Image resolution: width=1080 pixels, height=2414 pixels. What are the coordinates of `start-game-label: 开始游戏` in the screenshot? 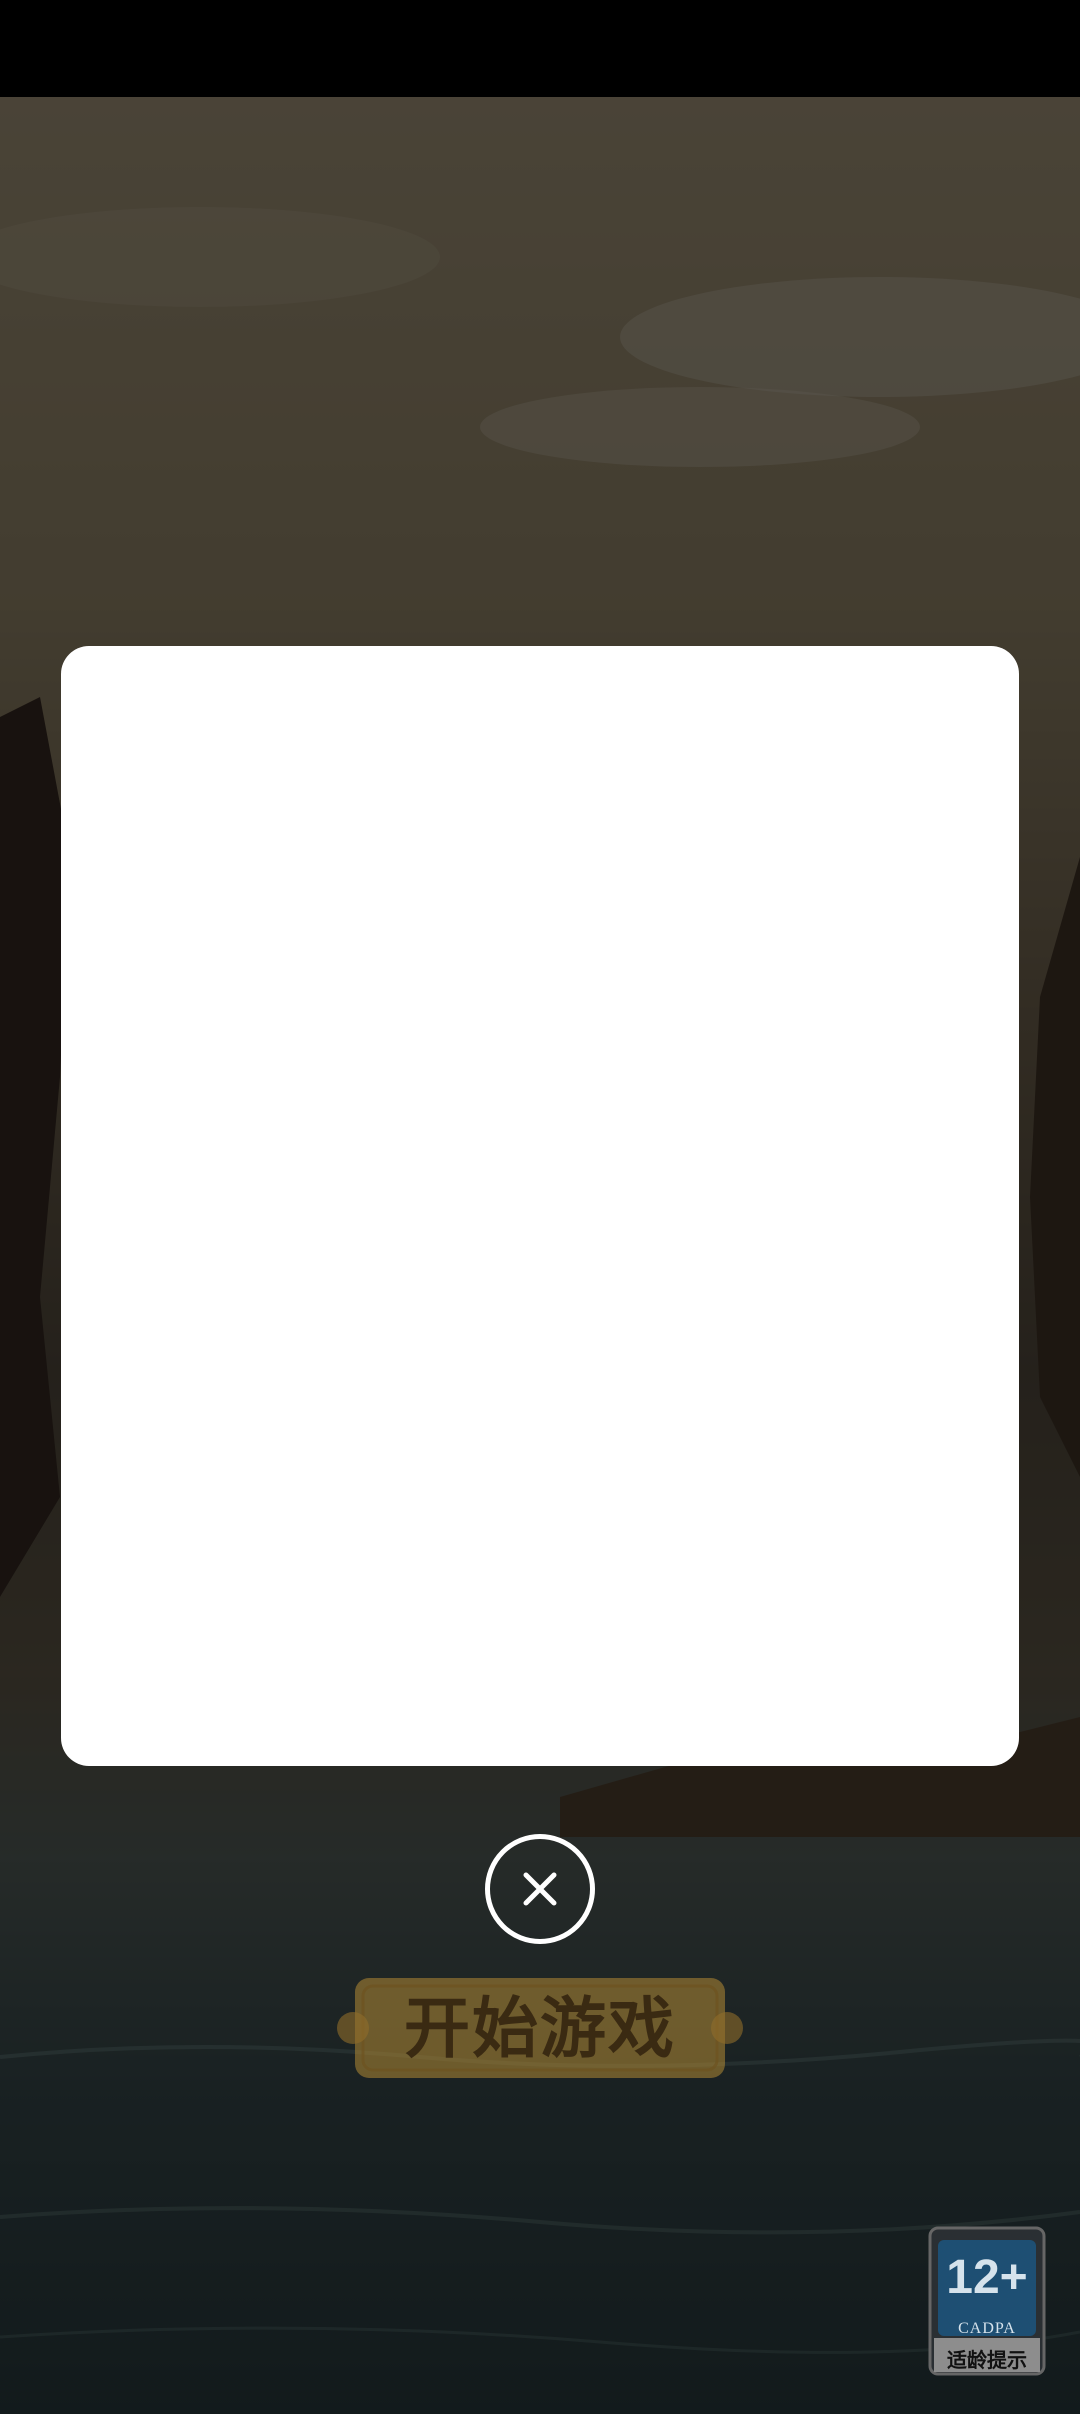 It's located at (540, 2028).